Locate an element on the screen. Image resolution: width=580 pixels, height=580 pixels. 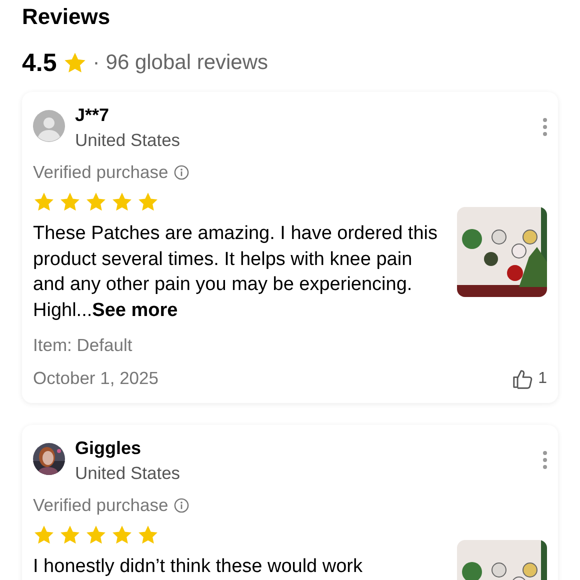
review-text: These Patches are amazing. I have ordered this product several times. It helps with knee pain and any other pain you may be experiencing. Highl...See more is located at coordinates (236, 272).